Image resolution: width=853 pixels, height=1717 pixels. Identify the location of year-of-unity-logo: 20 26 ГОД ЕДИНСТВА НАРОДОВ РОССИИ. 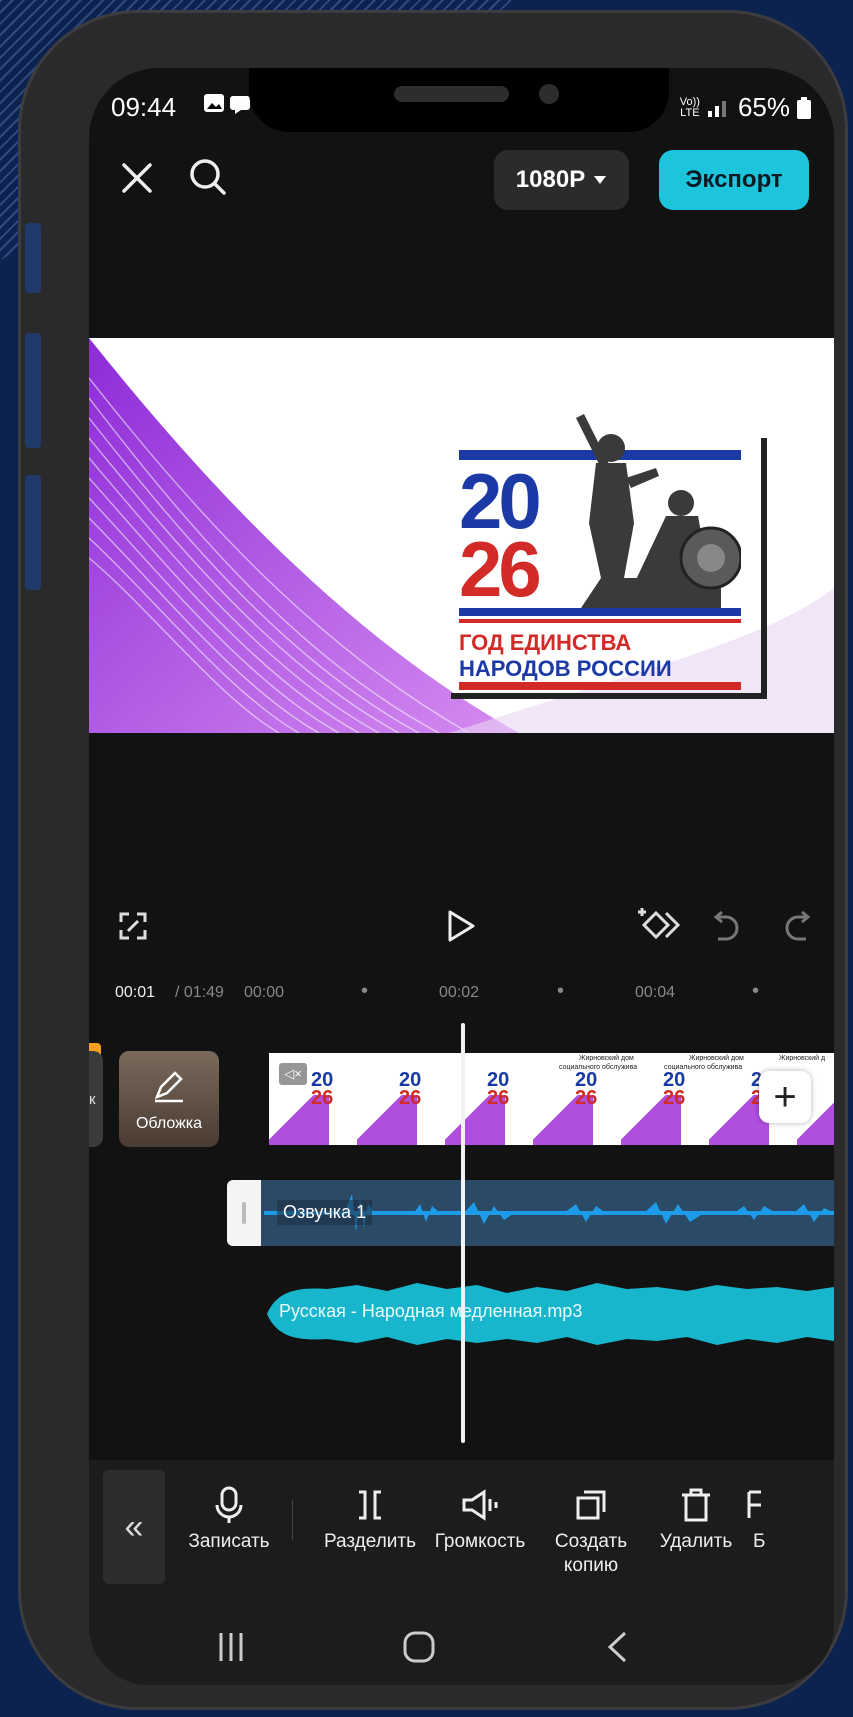
(609, 556).